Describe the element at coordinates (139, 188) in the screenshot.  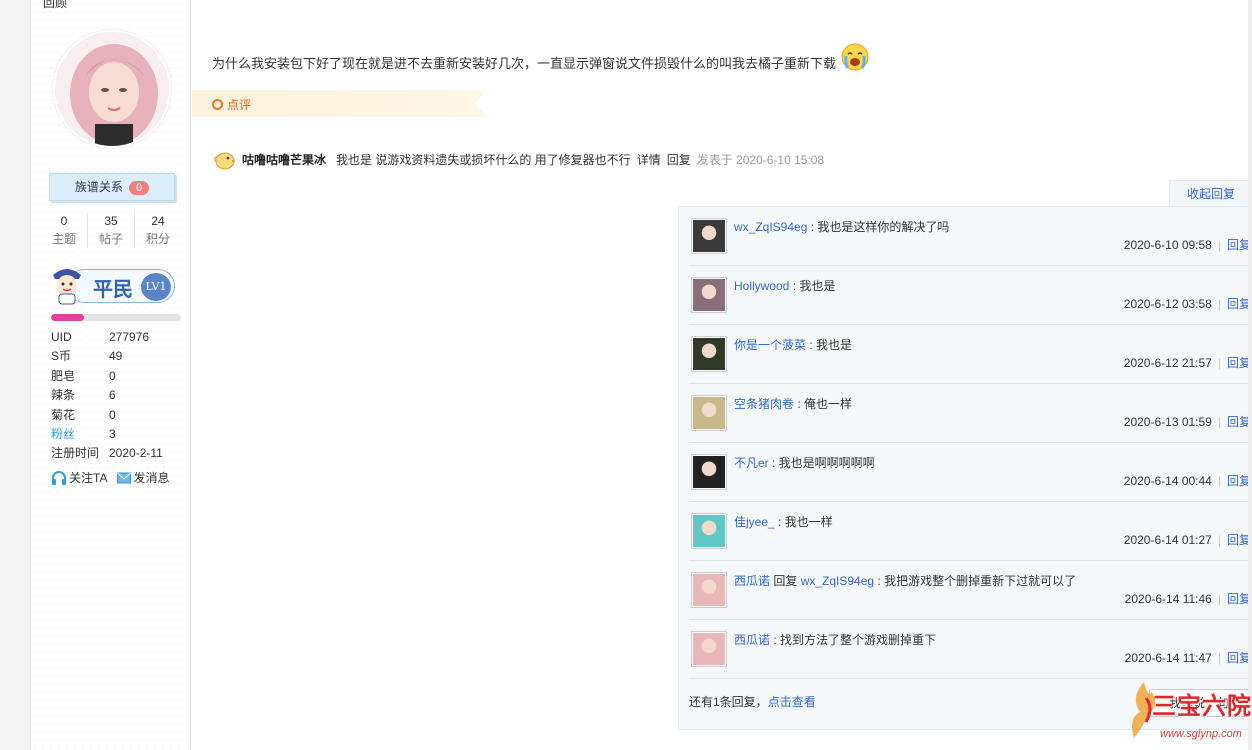
I see `clan-count-badge: 0` at that location.